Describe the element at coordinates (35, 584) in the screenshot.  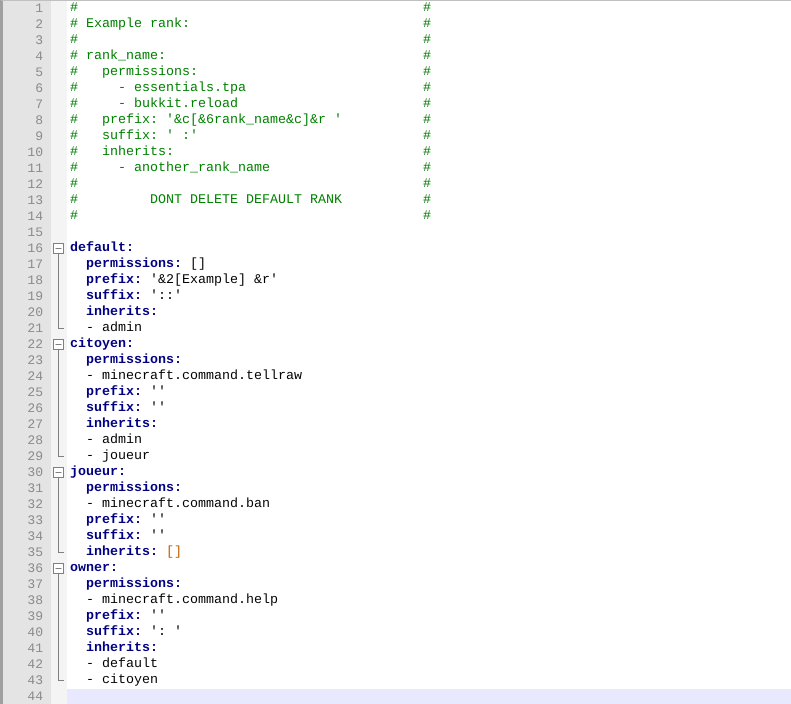
I see `line-number: 37` at that location.